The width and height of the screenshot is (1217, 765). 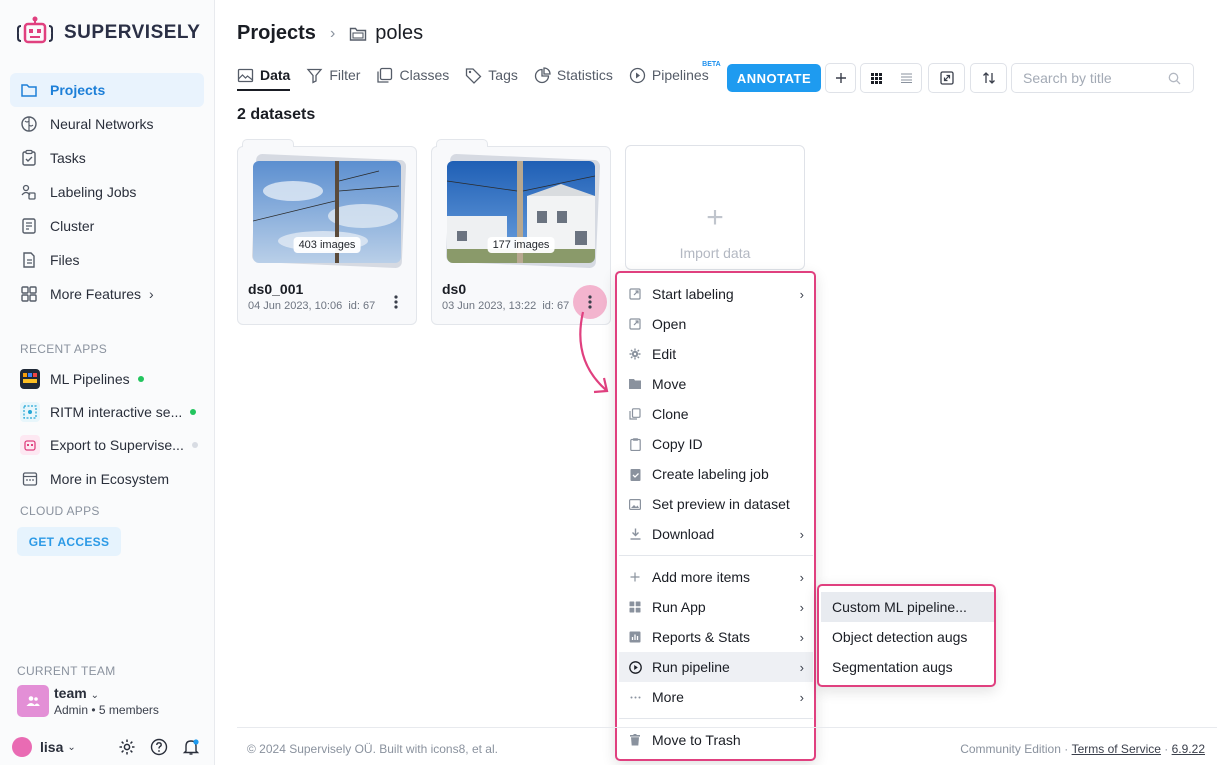 I want to click on tab-statistics: Statistics, so click(x=573, y=75).